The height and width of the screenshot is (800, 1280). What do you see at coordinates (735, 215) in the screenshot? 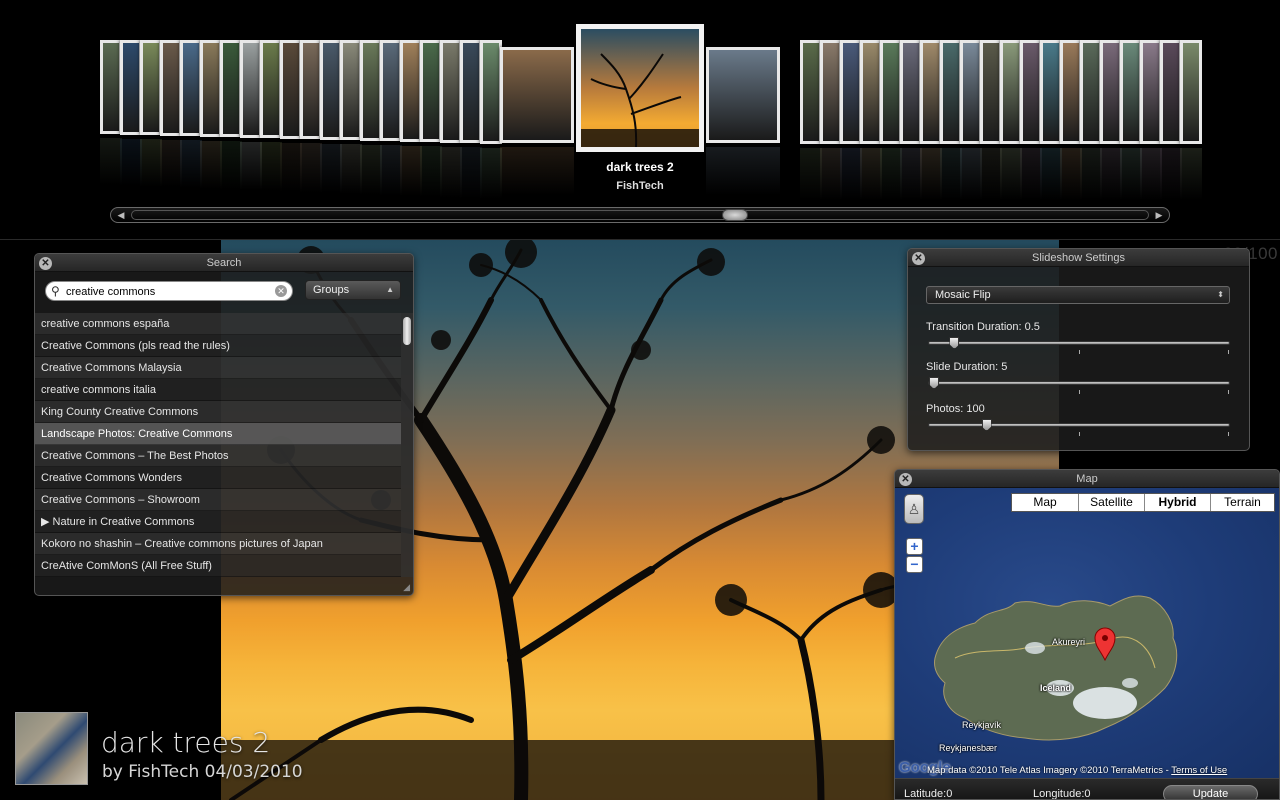
I see `coverflow-scroll-thumb` at bounding box center [735, 215].